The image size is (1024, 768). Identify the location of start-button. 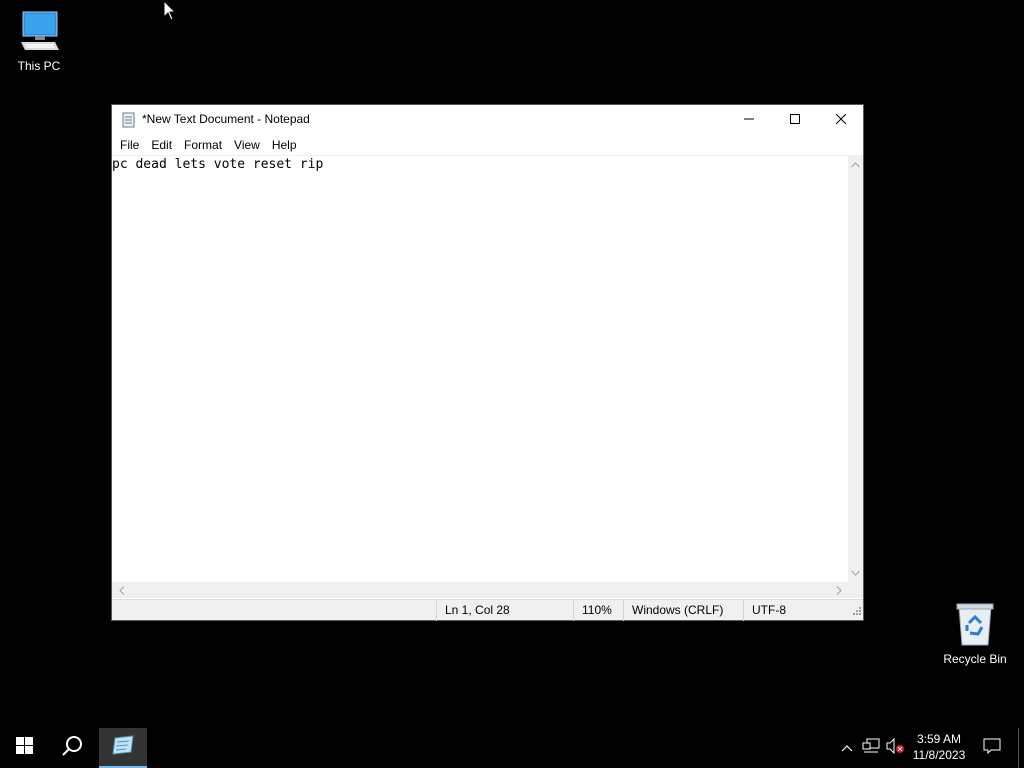
(24, 748).